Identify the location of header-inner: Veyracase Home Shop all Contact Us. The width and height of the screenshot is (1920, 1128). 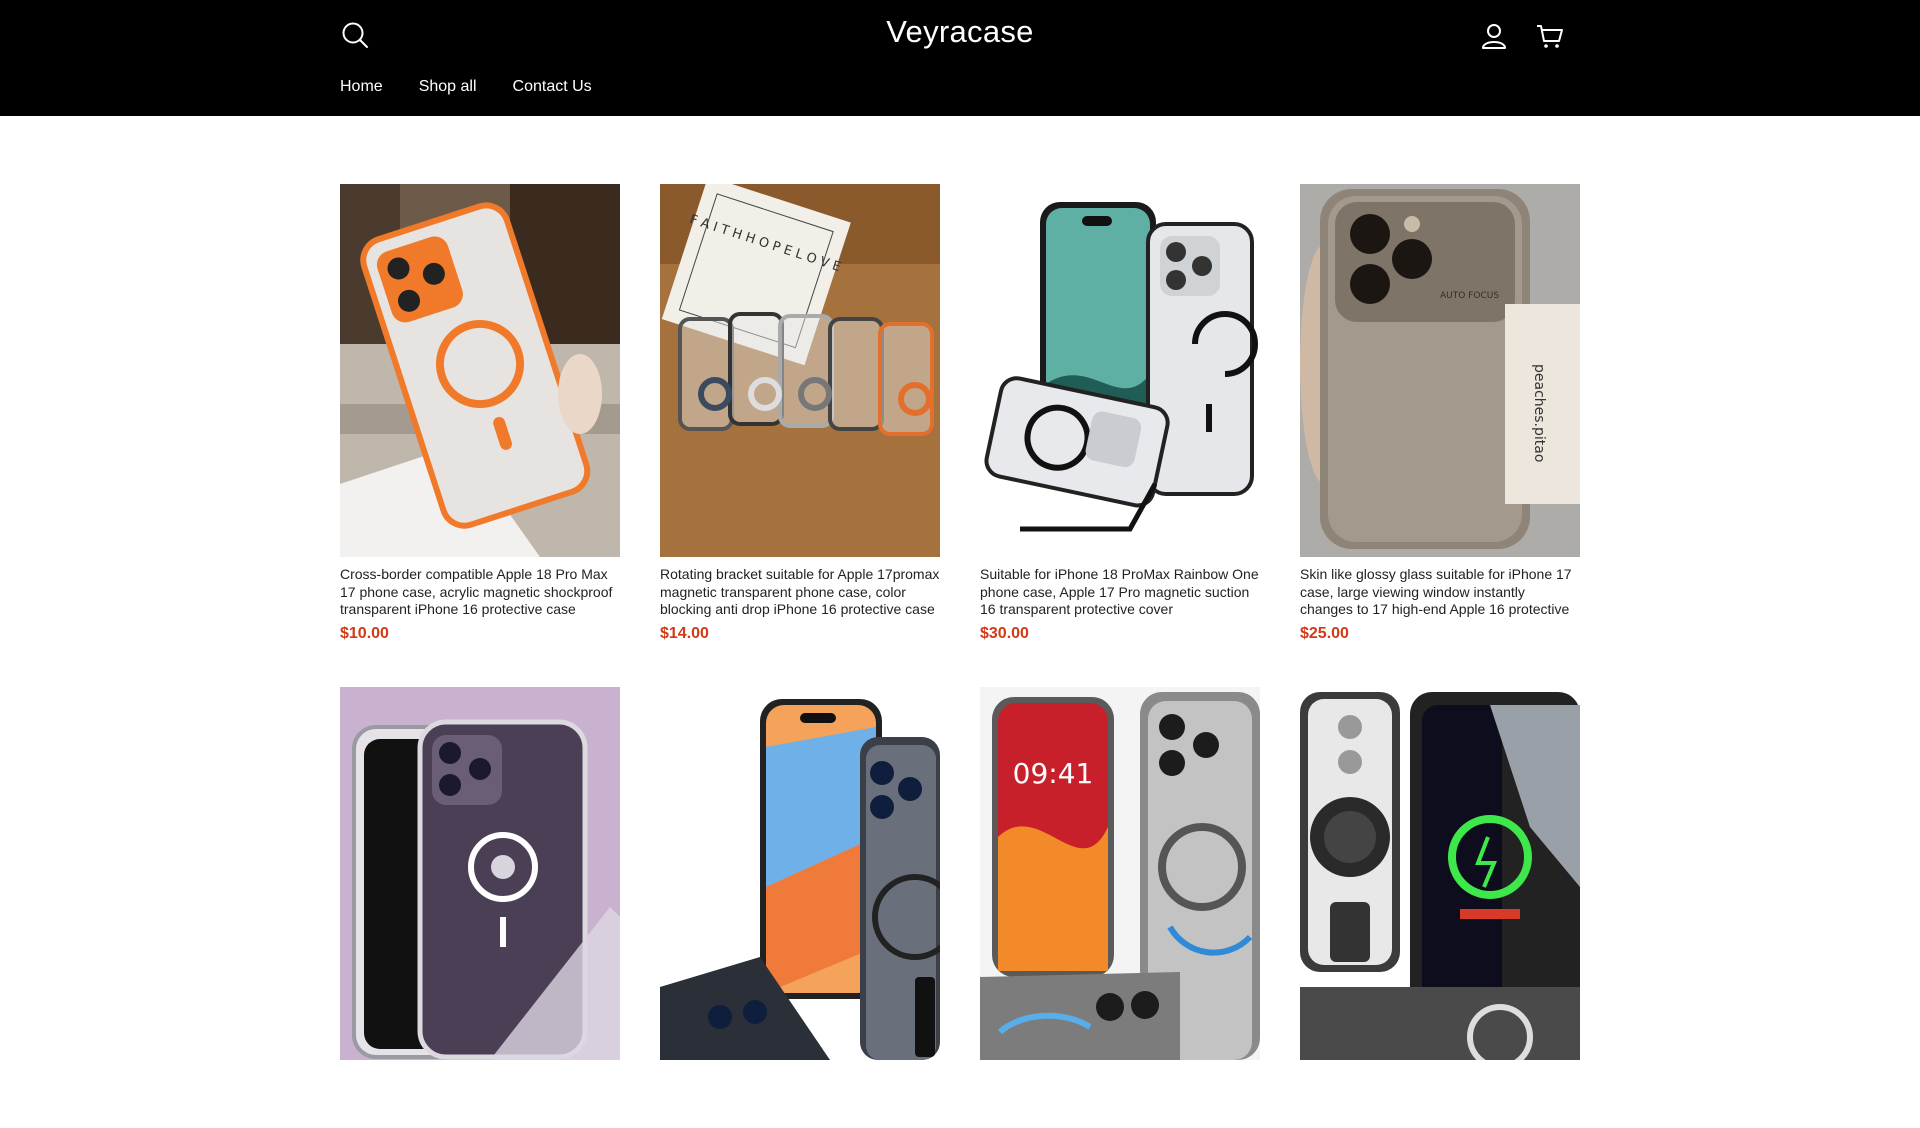
(960, 58).